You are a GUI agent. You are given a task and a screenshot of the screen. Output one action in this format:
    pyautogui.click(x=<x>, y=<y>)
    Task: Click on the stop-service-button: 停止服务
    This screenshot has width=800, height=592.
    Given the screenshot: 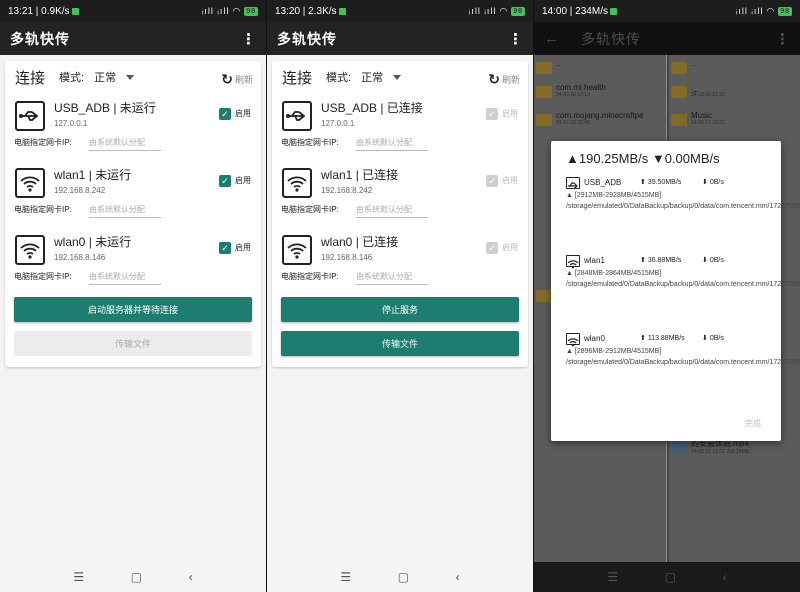 What is the action you would take?
    pyautogui.click(x=400, y=309)
    